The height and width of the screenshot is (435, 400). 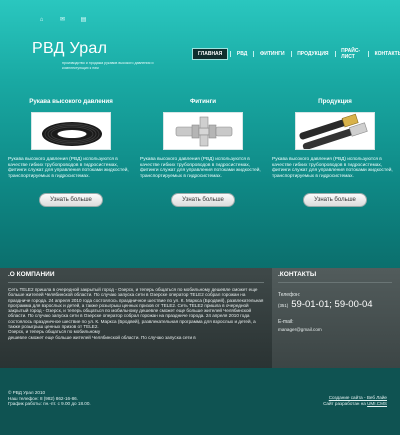 I want to click on column-title: Фитинги, so click(x=203, y=101).